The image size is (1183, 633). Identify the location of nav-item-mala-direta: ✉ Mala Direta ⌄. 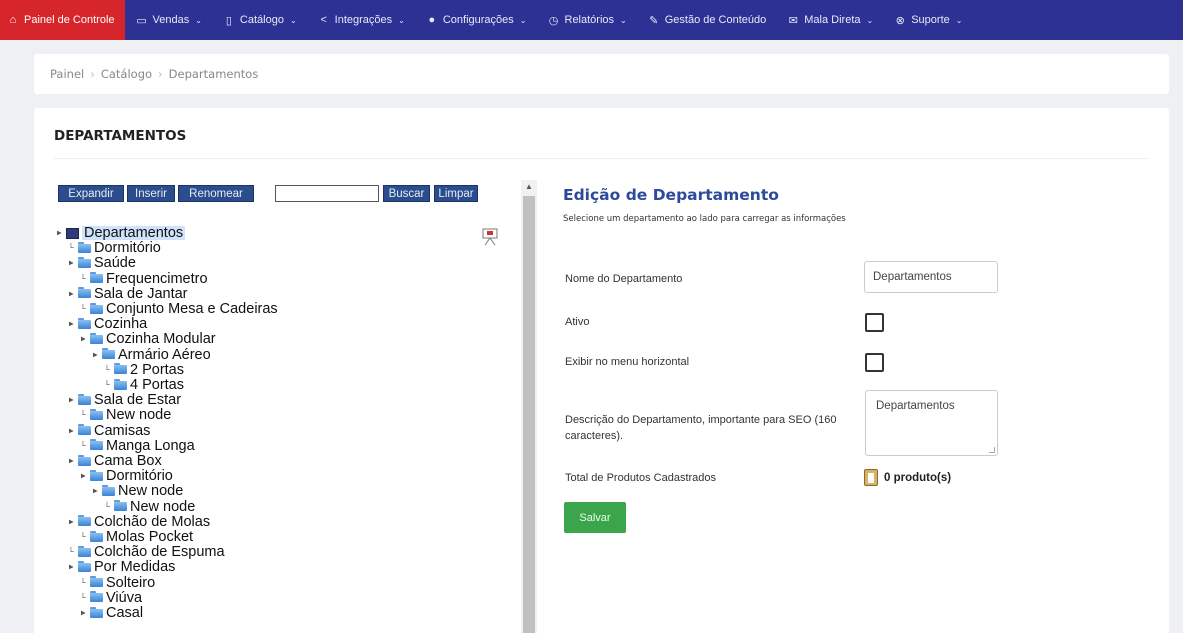
(829, 20).